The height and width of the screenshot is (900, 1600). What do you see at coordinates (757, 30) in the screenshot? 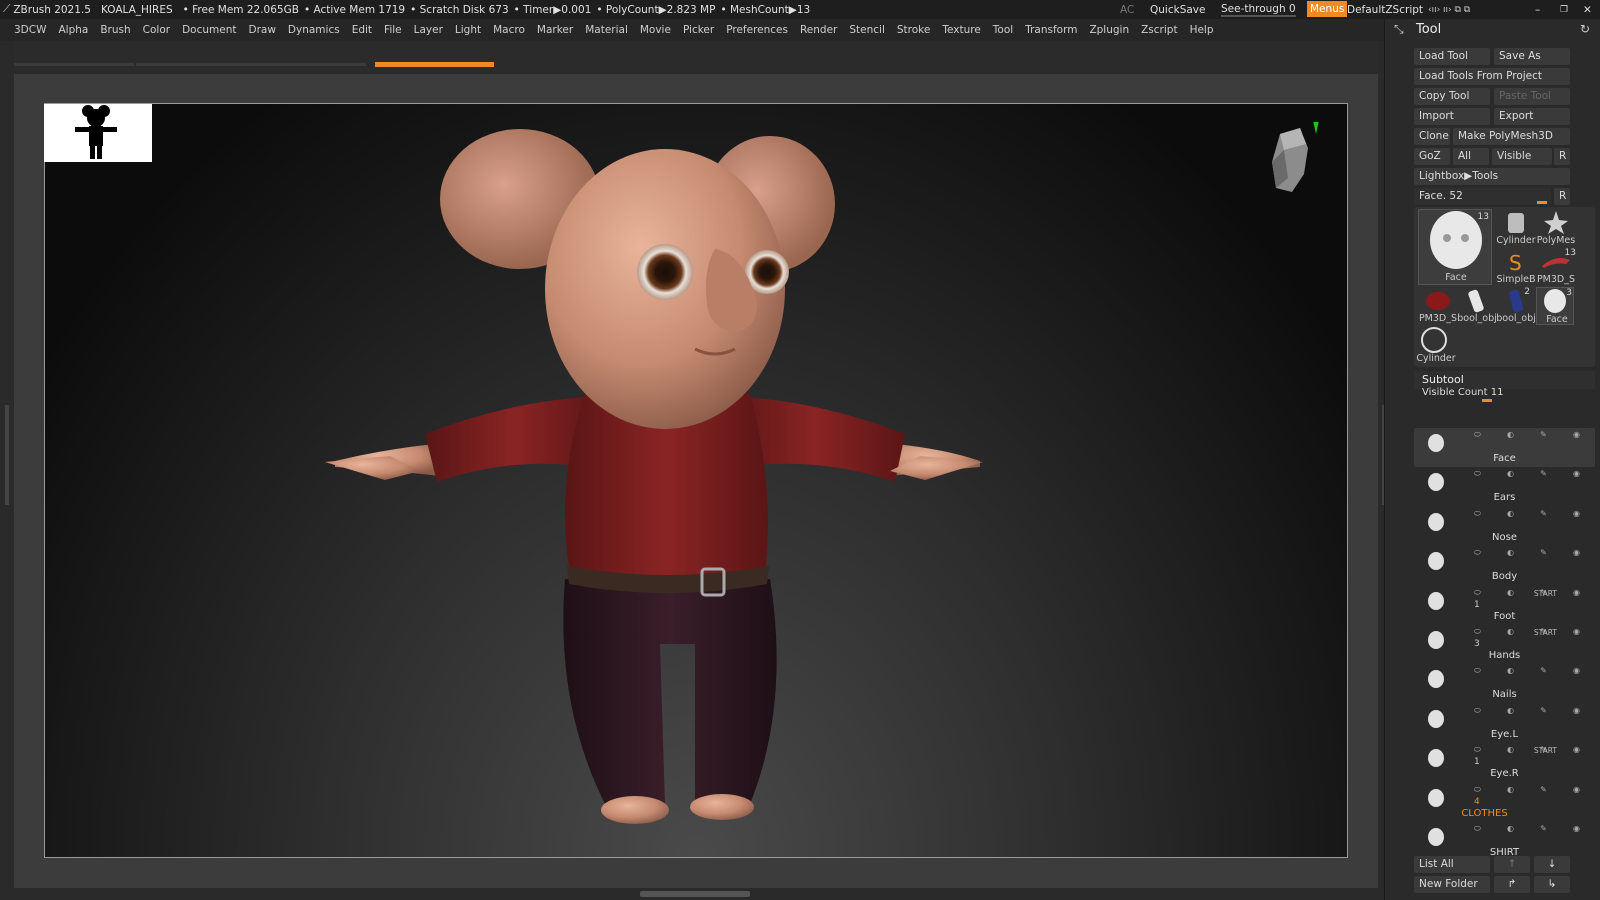
I see `menu-preferences: Preferences` at bounding box center [757, 30].